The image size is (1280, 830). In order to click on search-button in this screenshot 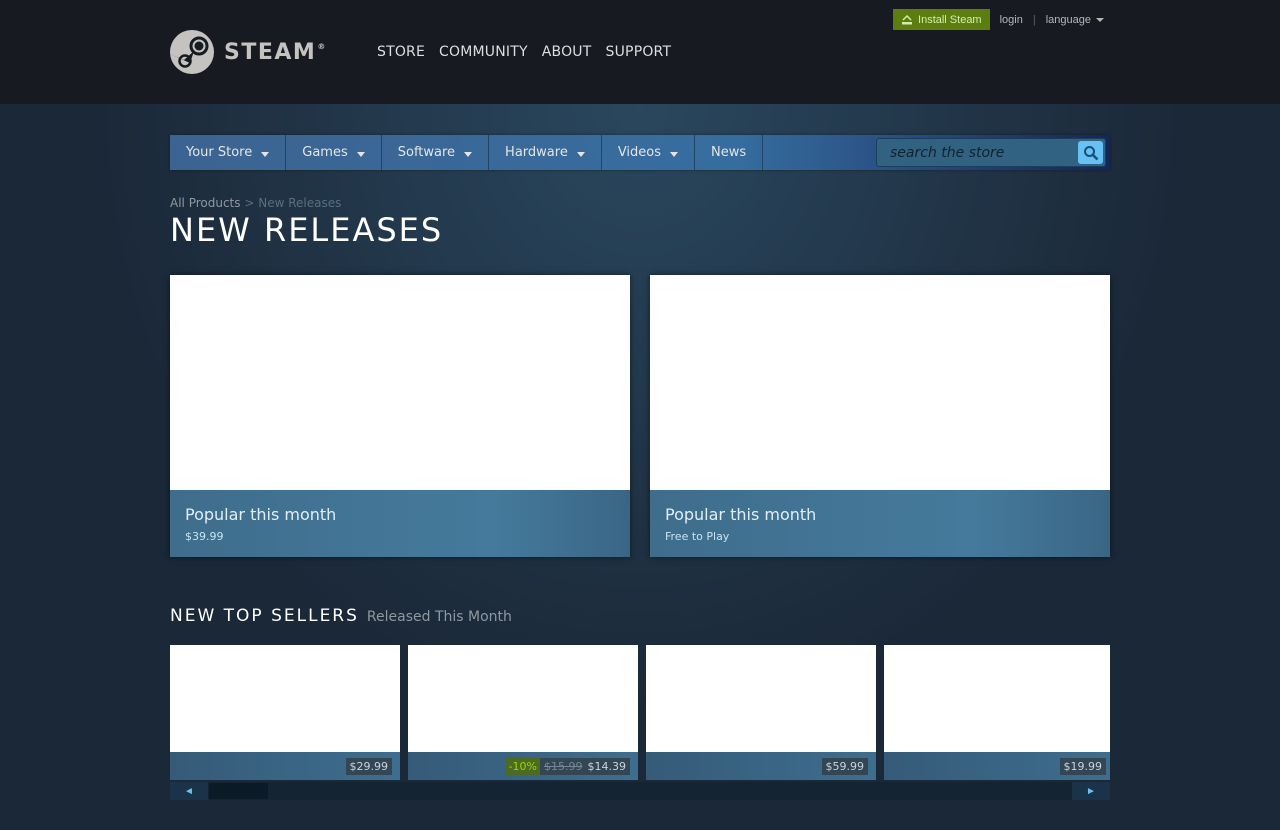, I will do `click(1090, 152)`.